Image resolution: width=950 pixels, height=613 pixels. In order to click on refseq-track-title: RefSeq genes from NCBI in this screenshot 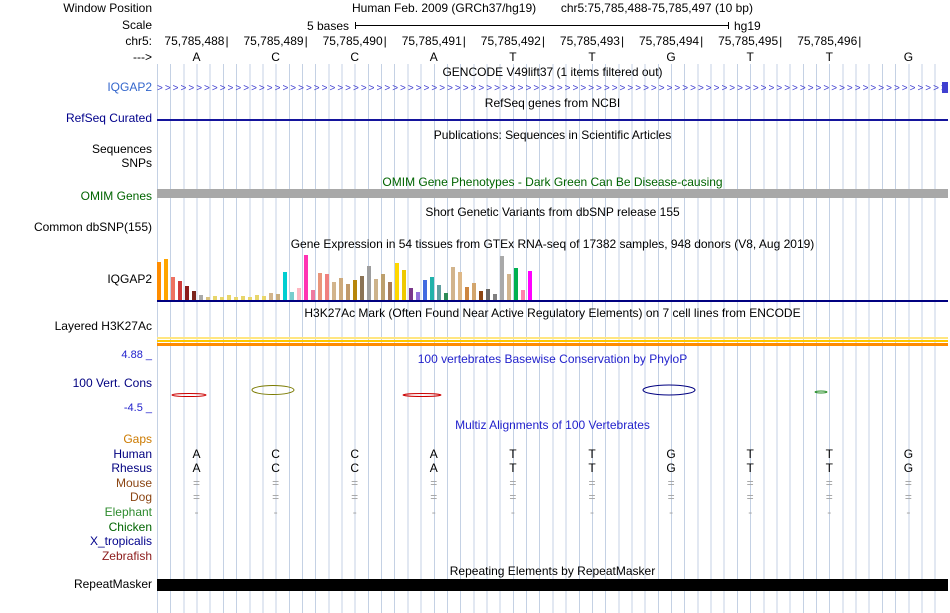, I will do `click(552, 103)`.